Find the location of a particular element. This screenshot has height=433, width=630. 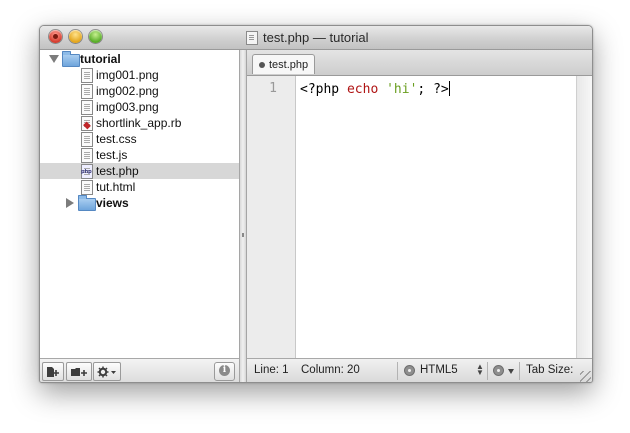

title-bar: test.php — tutorial is located at coordinates (316, 38).